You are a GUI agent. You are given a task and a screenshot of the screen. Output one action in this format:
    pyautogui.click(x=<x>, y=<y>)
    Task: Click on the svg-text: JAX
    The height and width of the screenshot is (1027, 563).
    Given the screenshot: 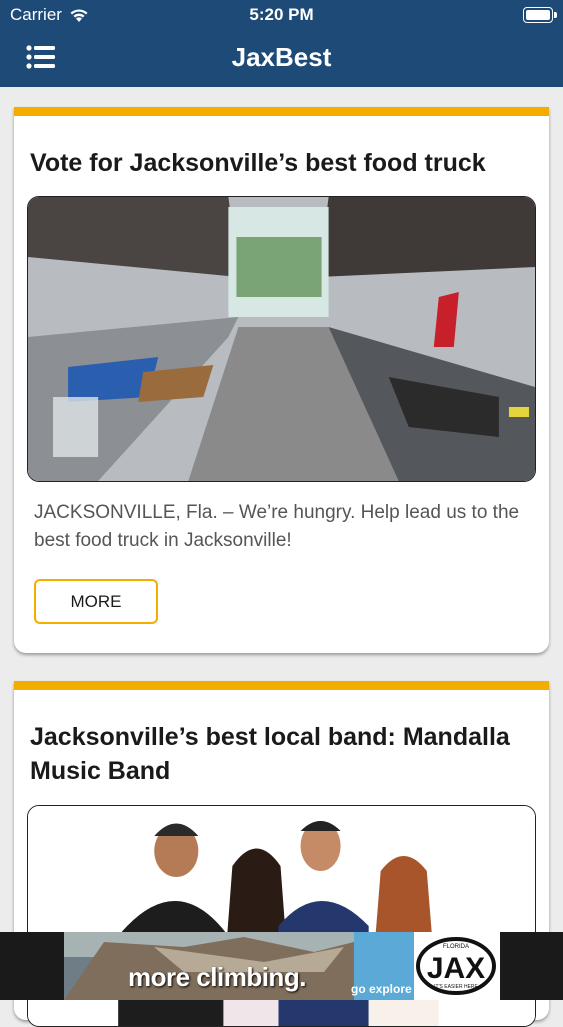 What is the action you would take?
    pyautogui.click(x=456, y=968)
    